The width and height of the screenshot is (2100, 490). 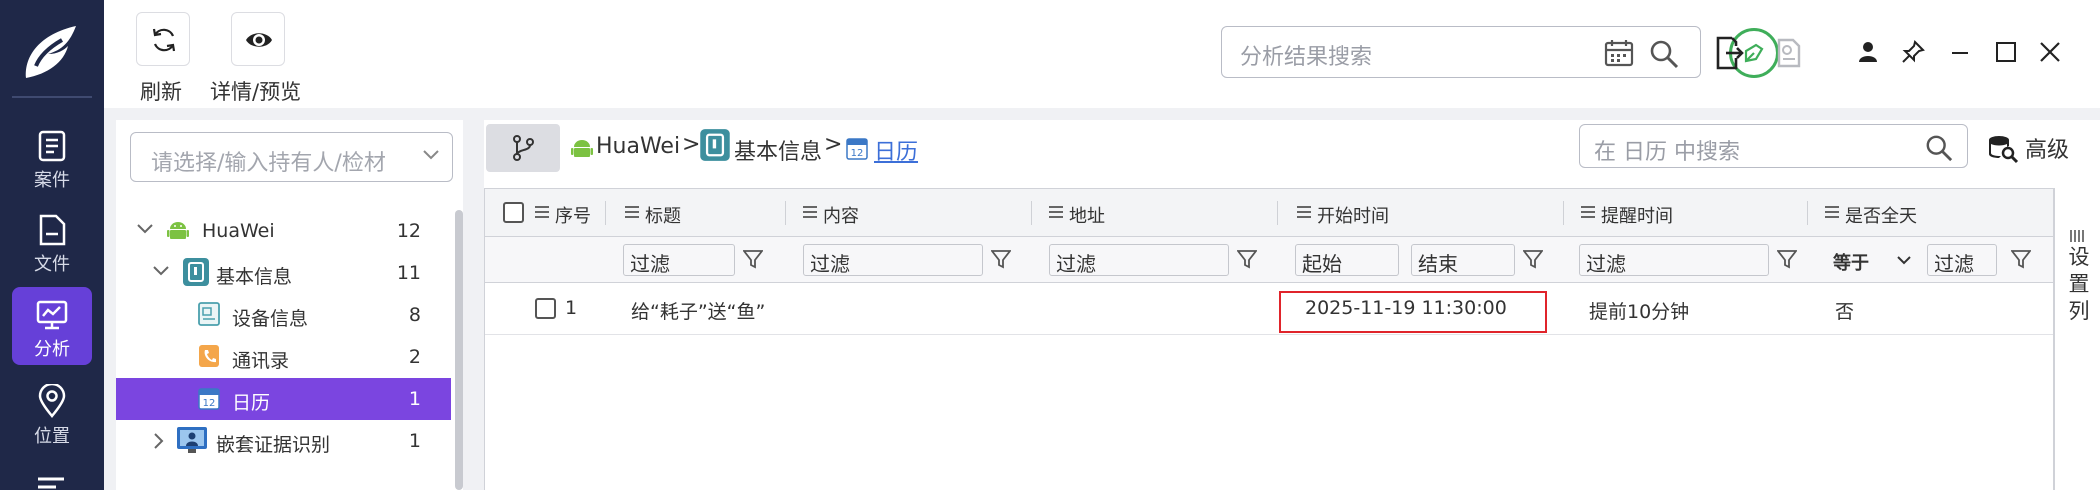 I want to click on nav-item-analysis: 分析, so click(x=52, y=326).